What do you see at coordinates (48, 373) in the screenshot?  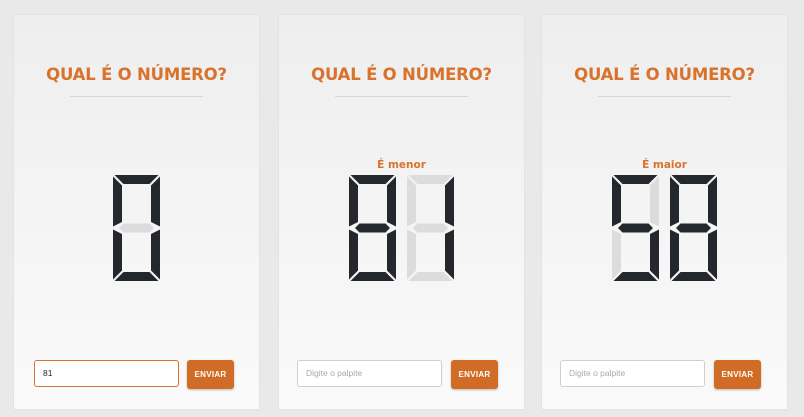 I see `guess-input-value: 81` at bounding box center [48, 373].